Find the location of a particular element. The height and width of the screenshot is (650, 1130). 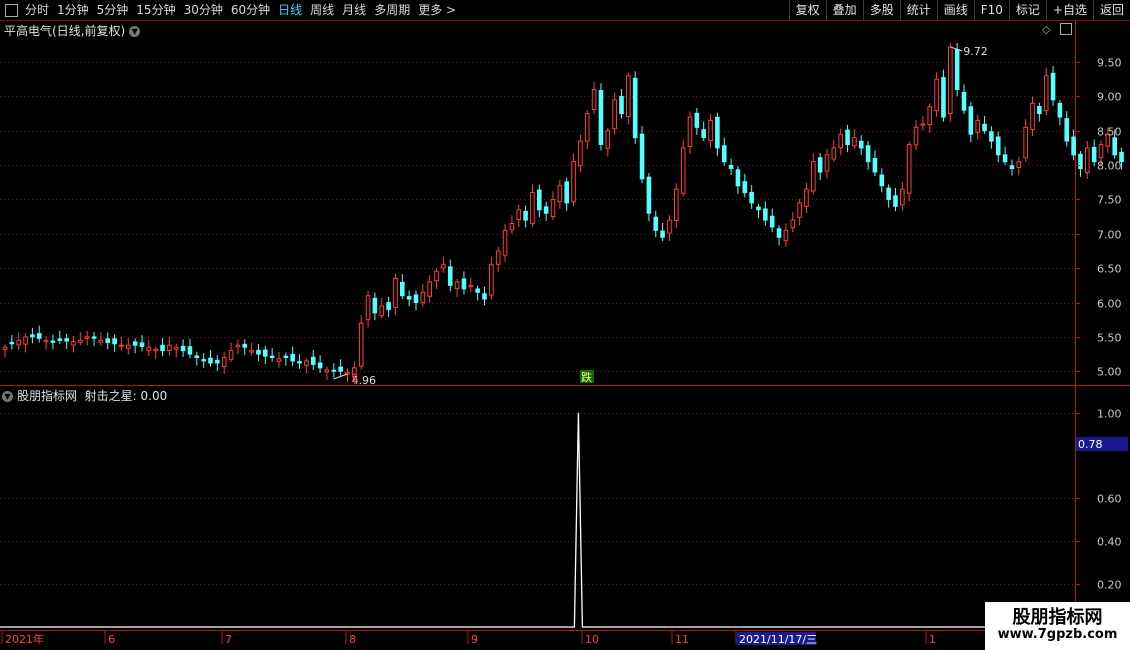

date-label: 11 is located at coordinates (682, 639).